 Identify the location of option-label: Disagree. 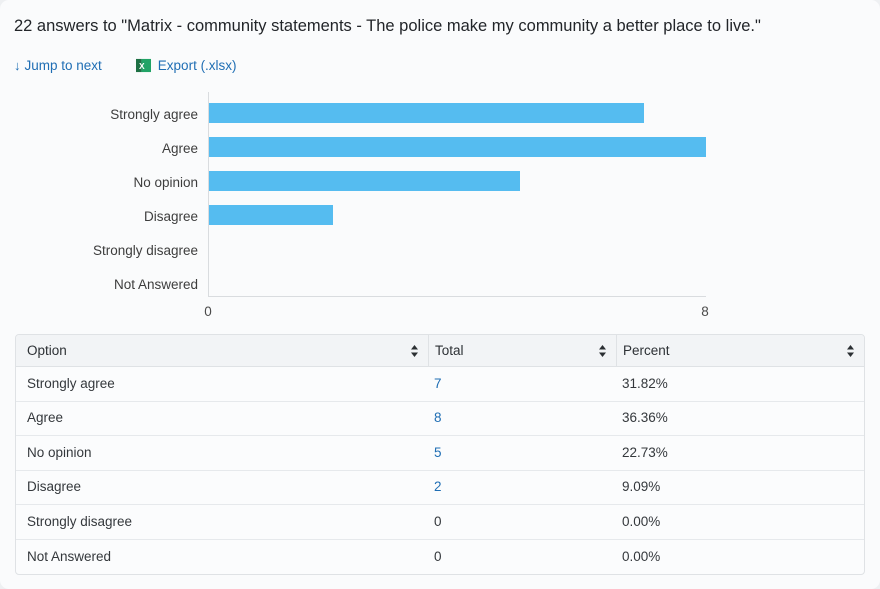
(54, 487).